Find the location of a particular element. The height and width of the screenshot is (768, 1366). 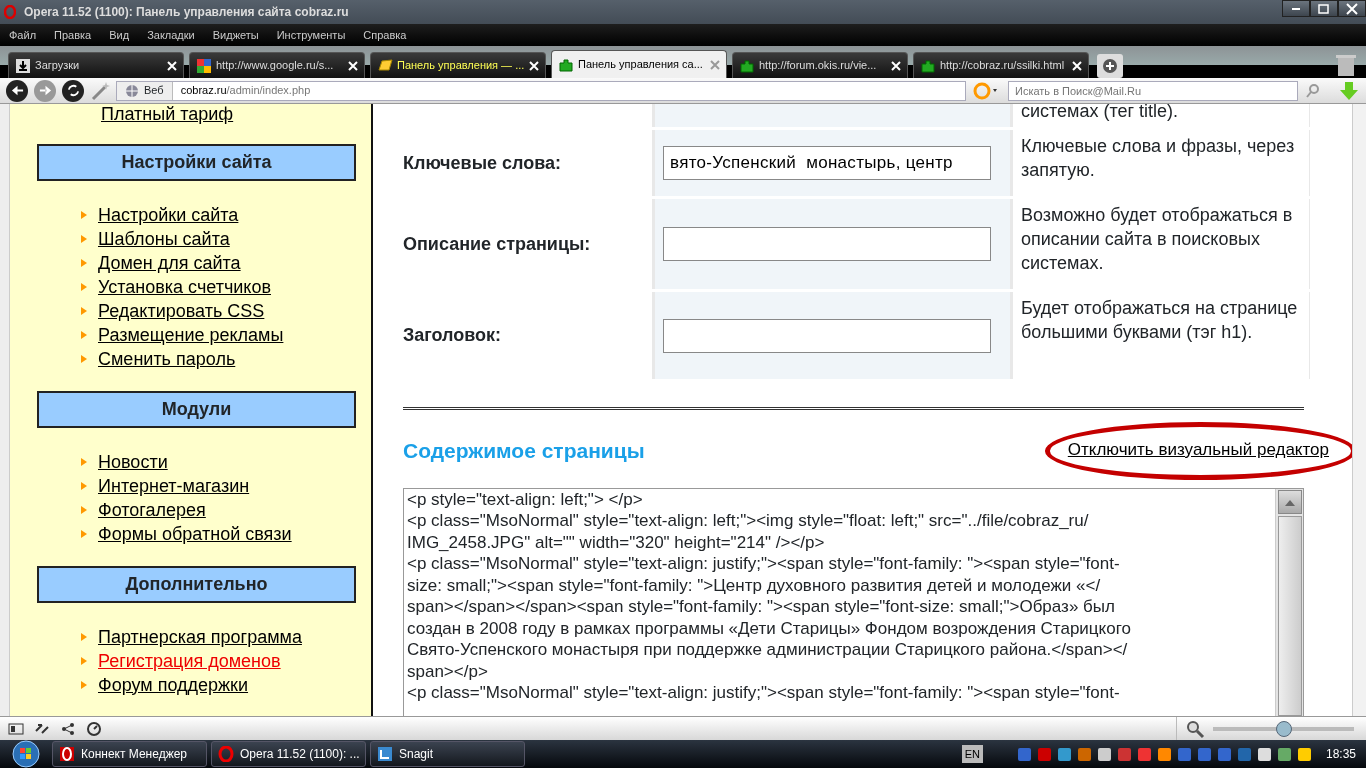

forward-arrow-icon is located at coordinates (45, 90).